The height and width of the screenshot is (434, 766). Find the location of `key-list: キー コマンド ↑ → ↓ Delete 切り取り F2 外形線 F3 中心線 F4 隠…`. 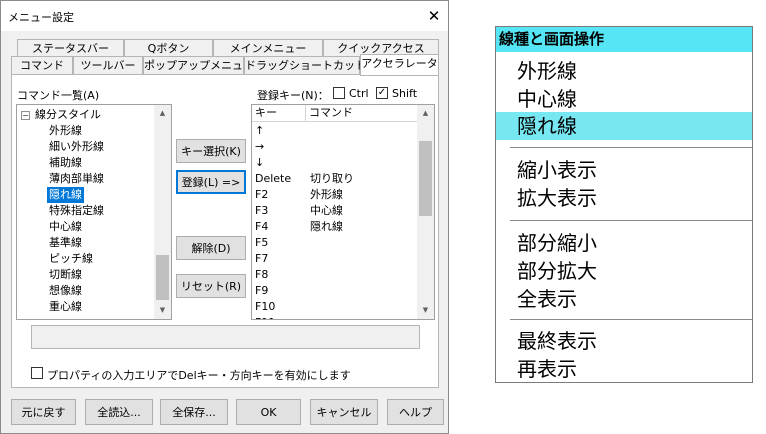

key-list: キー コマンド ↑ → ↓ Delete 切り取り F2 外形線 F3 中心線 F4 隠… is located at coordinates (343, 212).